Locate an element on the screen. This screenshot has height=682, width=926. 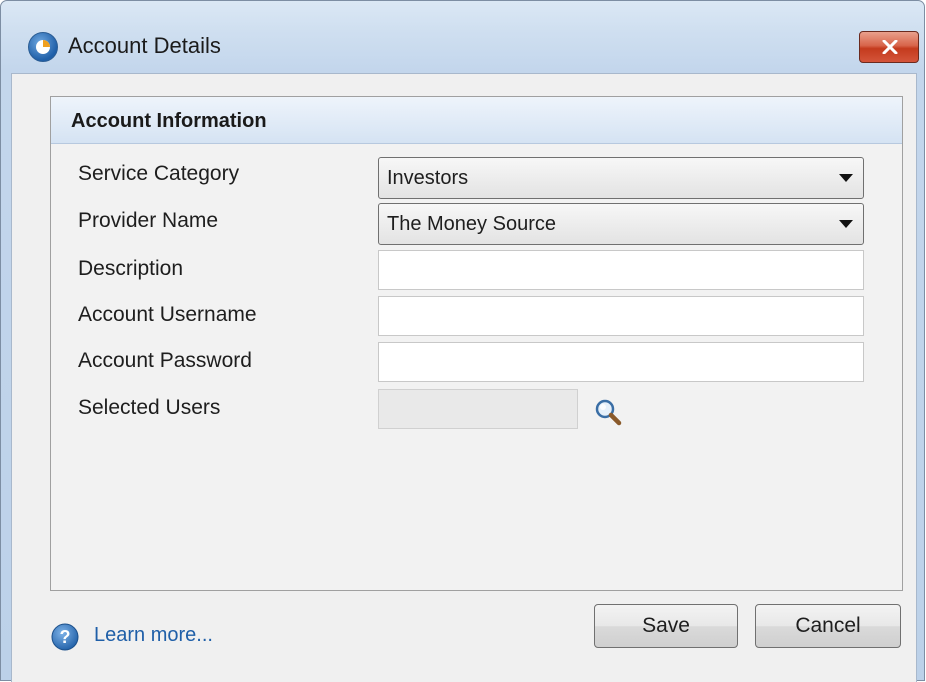
group-header: Account Information is located at coordinates (476, 120).